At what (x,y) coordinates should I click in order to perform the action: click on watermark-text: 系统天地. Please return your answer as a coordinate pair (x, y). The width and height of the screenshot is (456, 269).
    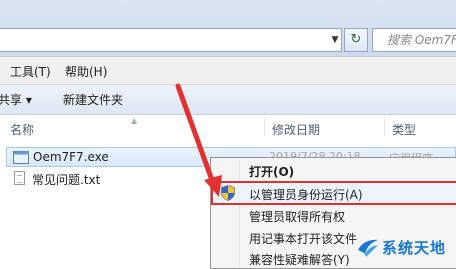
    Looking at the image, I should click on (414, 248).